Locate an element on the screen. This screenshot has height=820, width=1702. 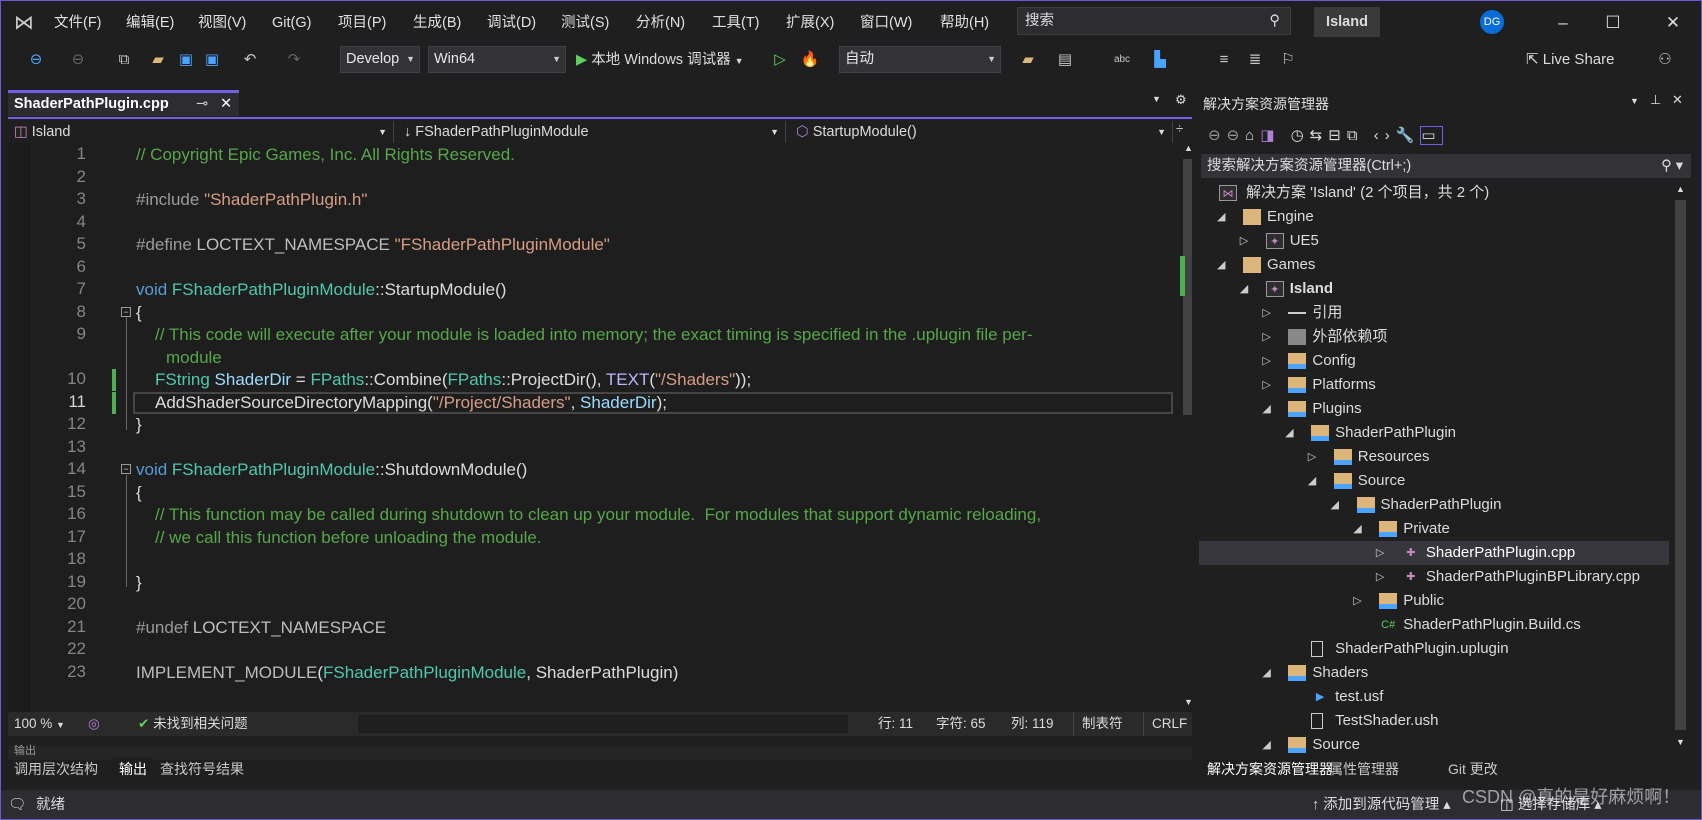
pin-icon: ⊸ is located at coordinates (202, 104).